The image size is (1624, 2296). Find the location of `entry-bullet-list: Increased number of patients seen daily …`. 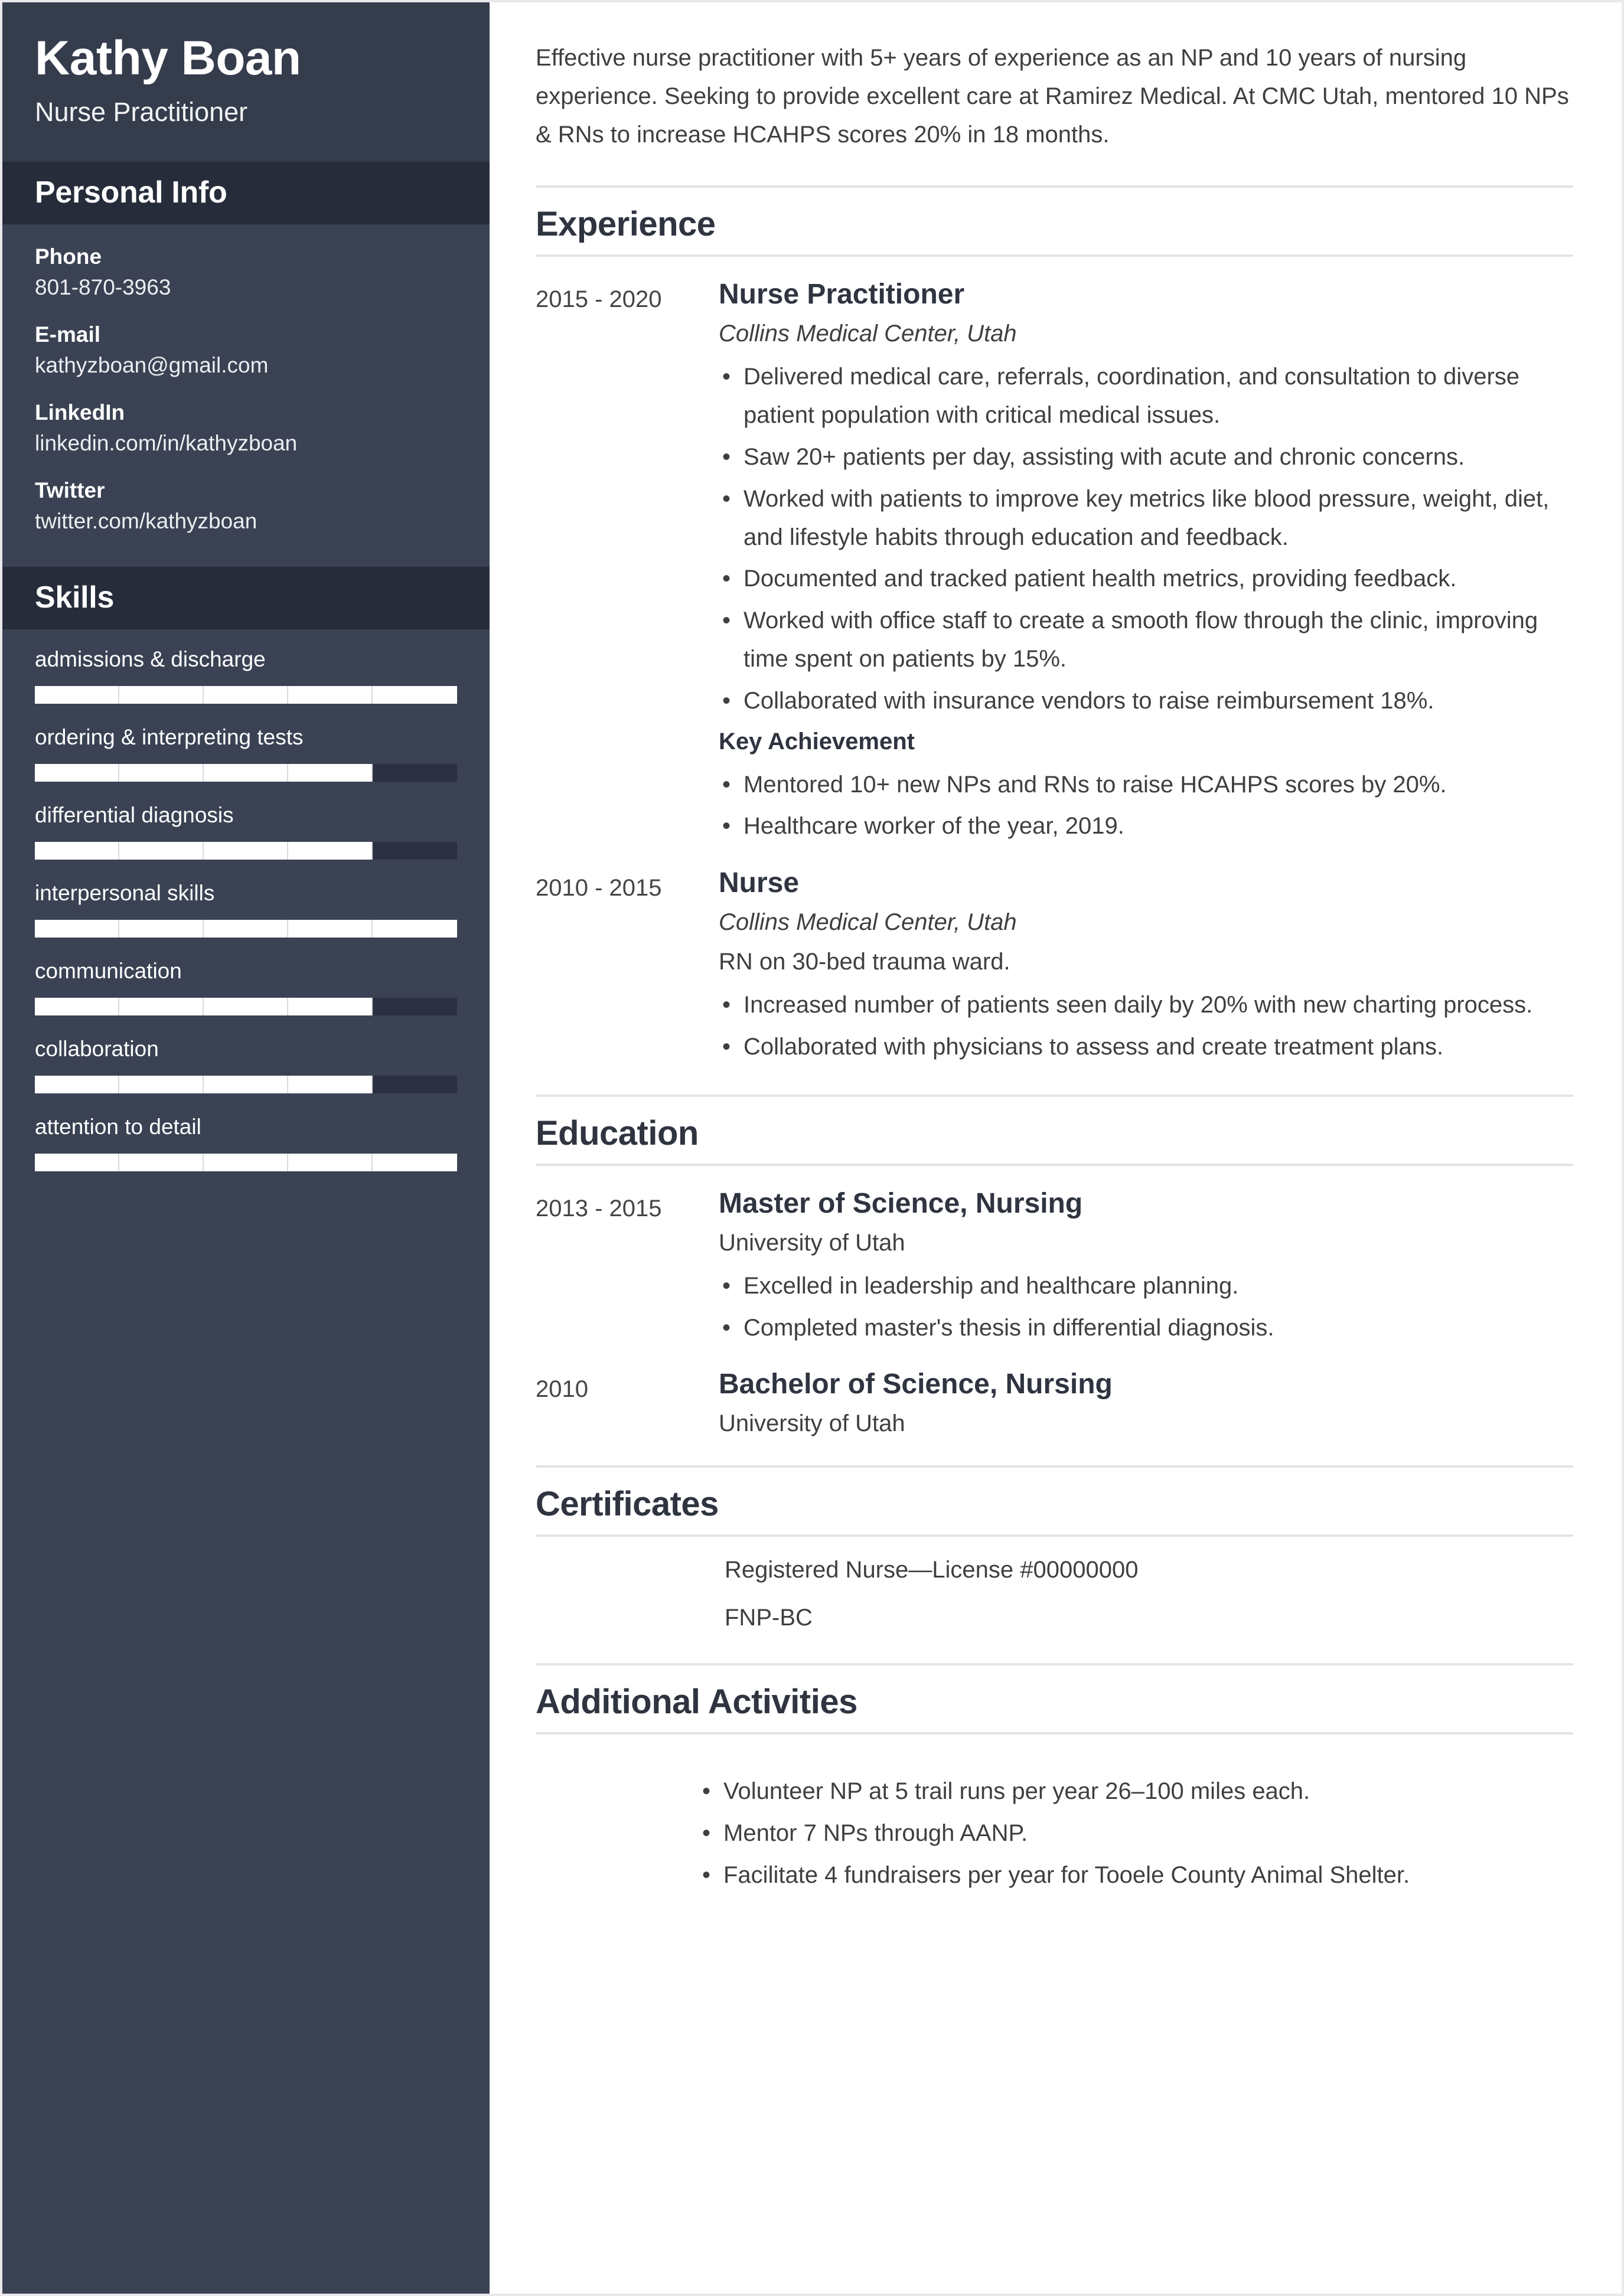

entry-bullet-list: Increased number of patients seen daily … is located at coordinates (1146, 1026).